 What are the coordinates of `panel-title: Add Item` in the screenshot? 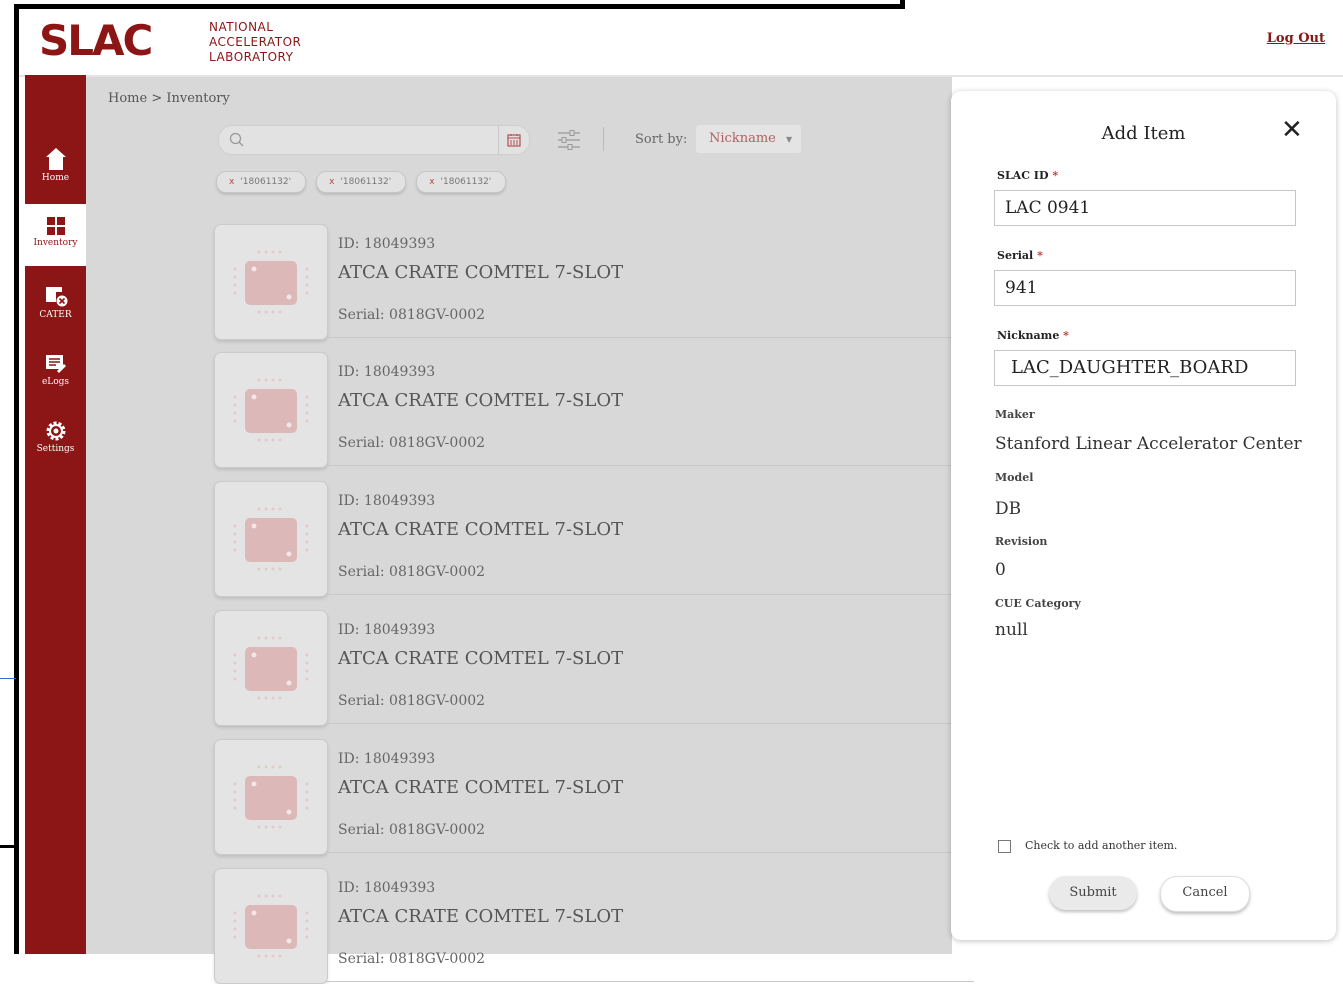 It's located at (1143, 133).